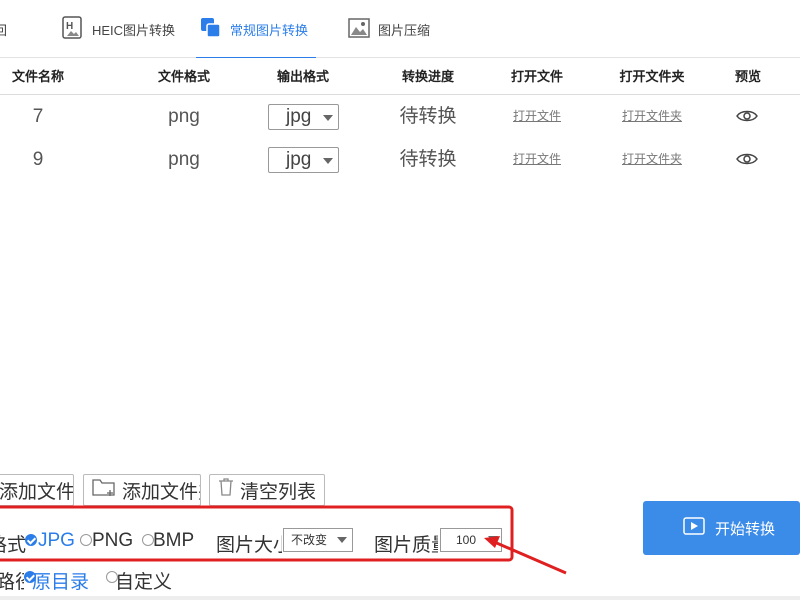  What do you see at coordinates (38, 116) in the screenshot?
I see `file-name-cell: 7` at bounding box center [38, 116].